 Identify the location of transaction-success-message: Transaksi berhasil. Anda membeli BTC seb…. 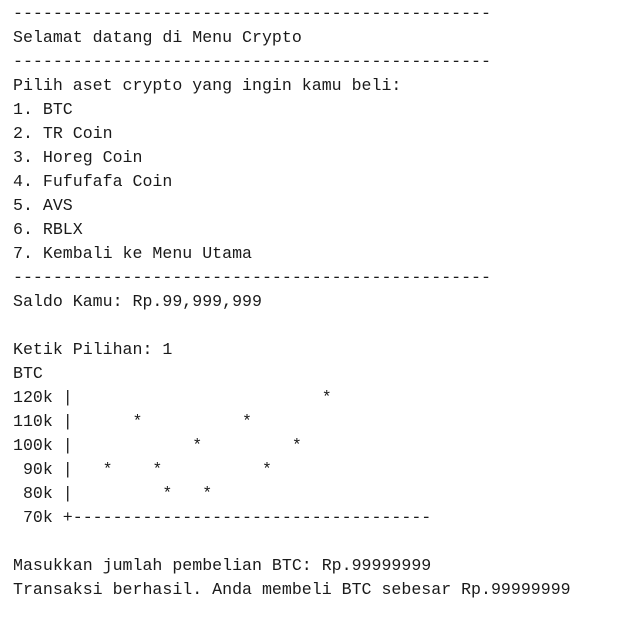
(292, 589).